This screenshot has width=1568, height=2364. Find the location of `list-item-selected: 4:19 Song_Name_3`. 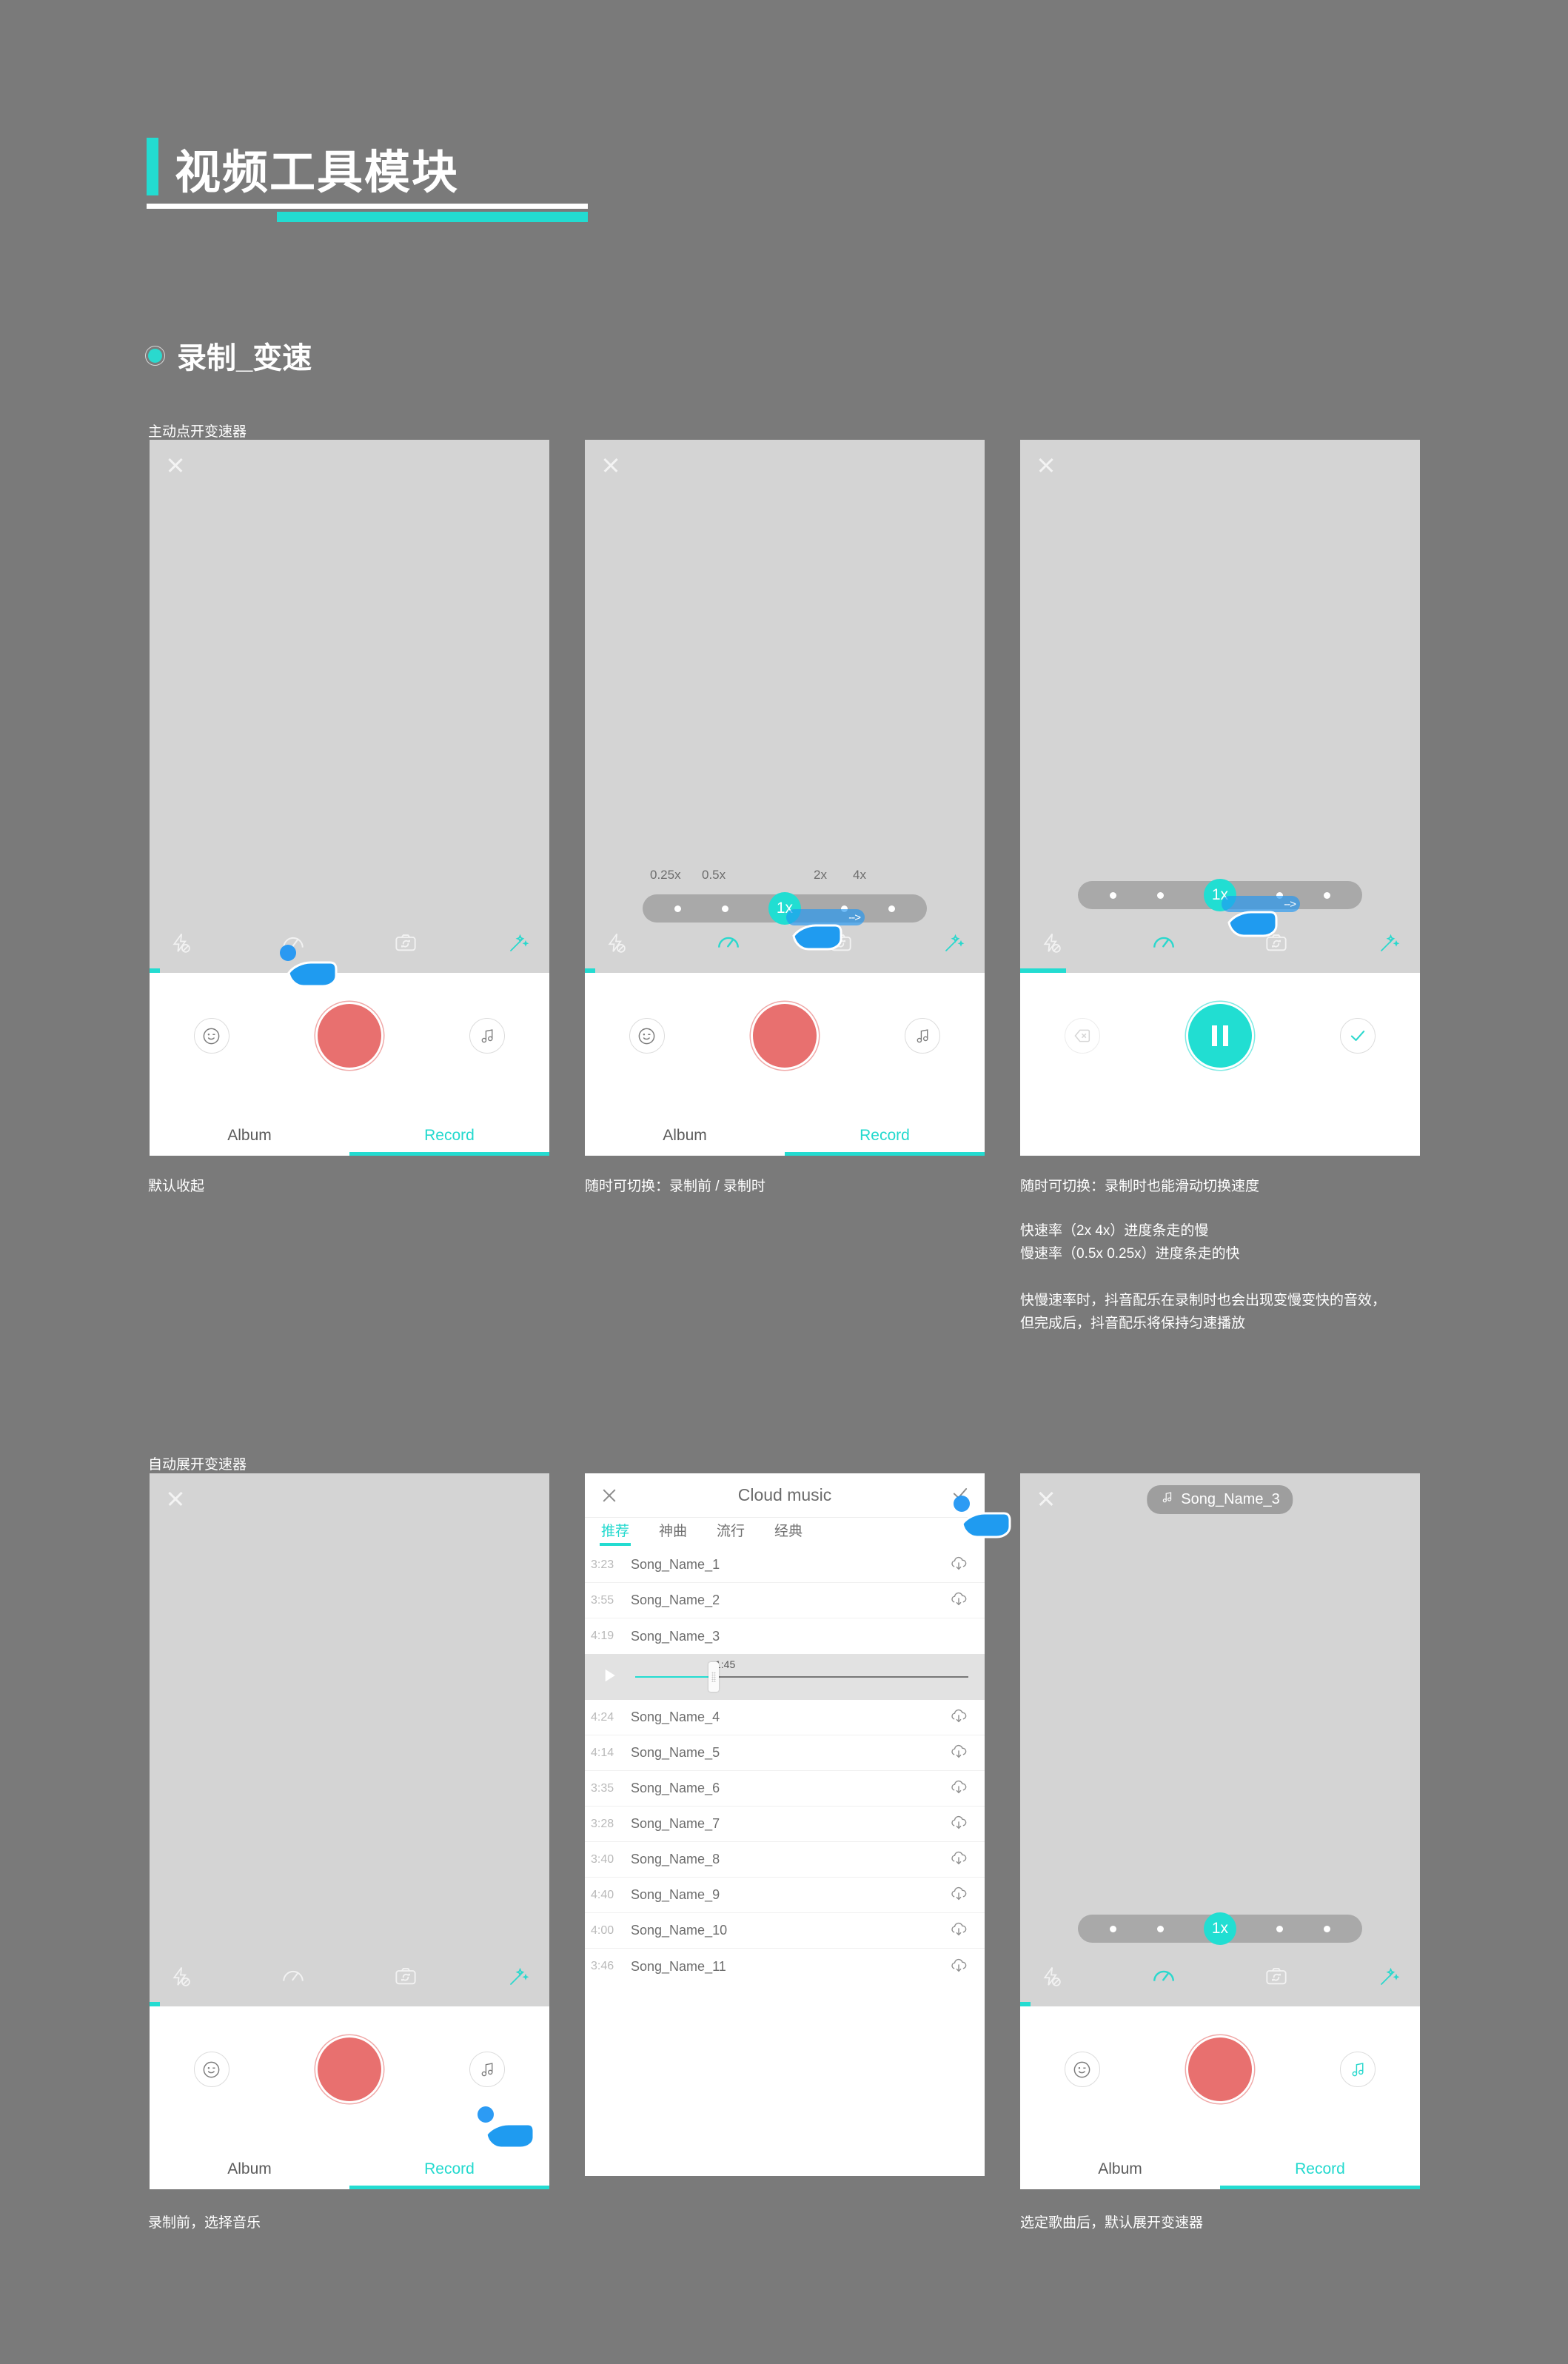

list-item-selected: 4:19 Song_Name_3 is located at coordinates (785, 1636).